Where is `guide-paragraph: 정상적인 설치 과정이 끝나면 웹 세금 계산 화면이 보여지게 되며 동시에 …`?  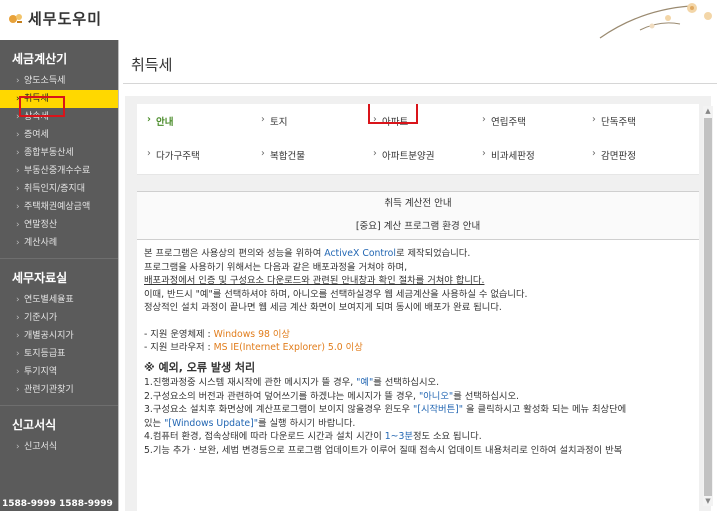 guide-paragraph: 정상적인 설치 과정이 끝나면 웹 세금 계산 화면이 보여지게 되며 동시에 … is located at coordinates (323, 307).